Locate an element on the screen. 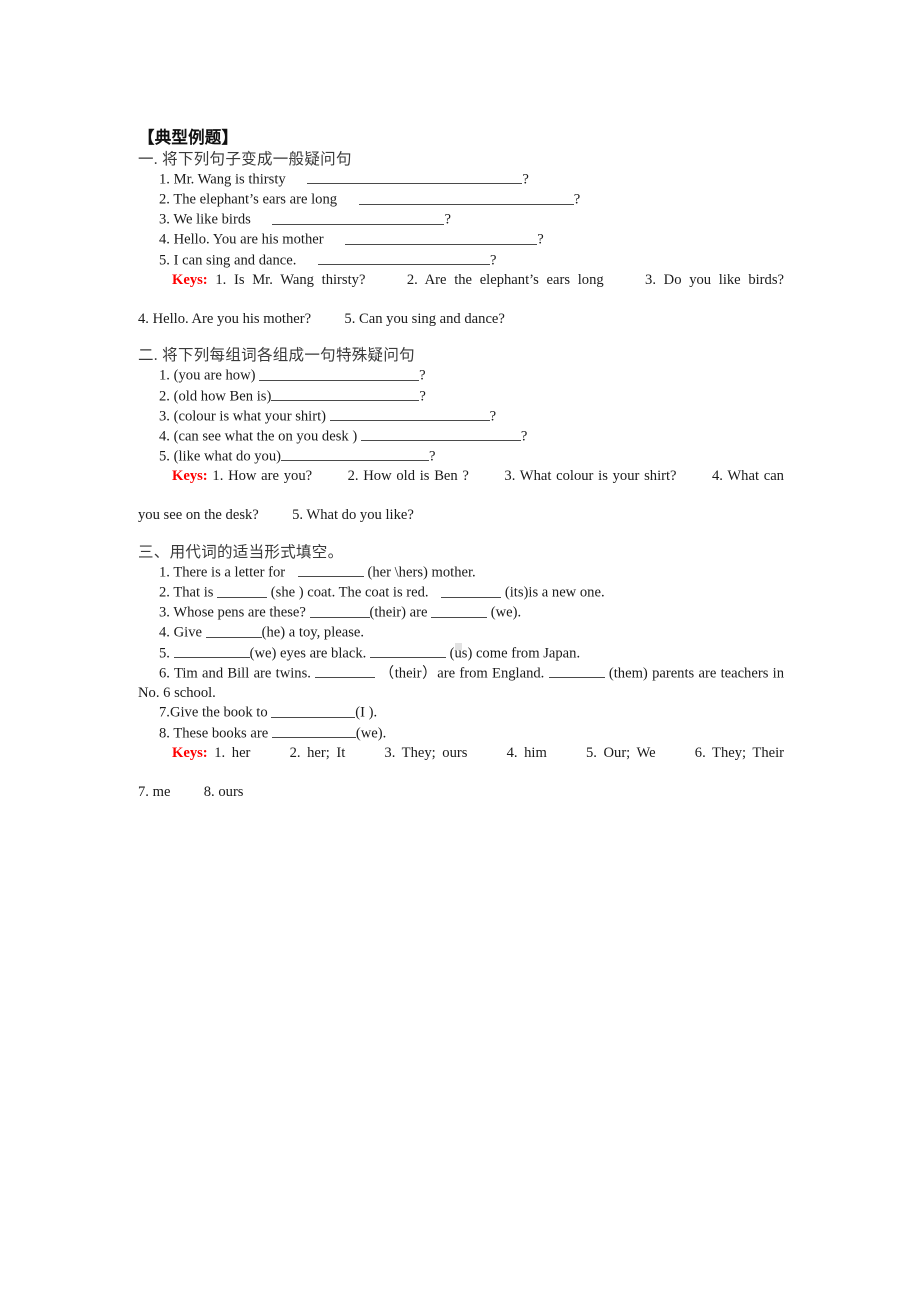 Image resolution: width=920 pixels, height=1302 pixels. exercise-3-item-4: 4. Give (he) a toy, please. is located at coordinates (461, 633).